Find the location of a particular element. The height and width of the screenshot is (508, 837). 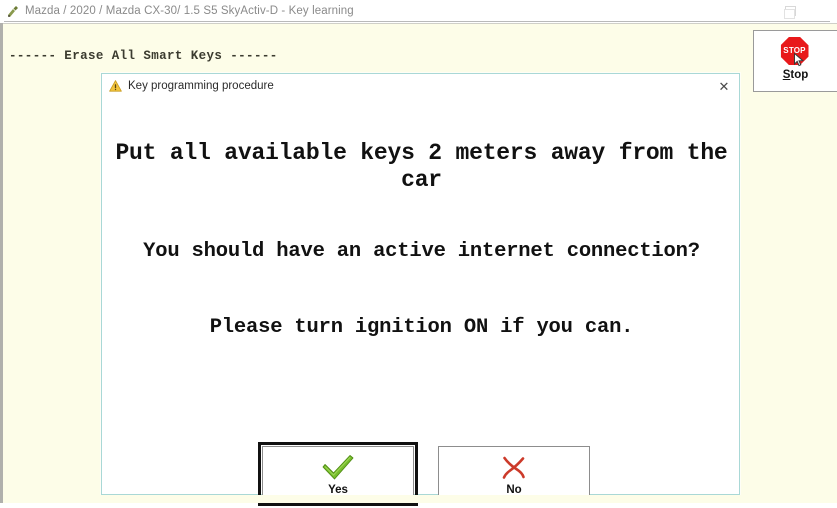

red-cross-icon is located at coordinates (514, 468).